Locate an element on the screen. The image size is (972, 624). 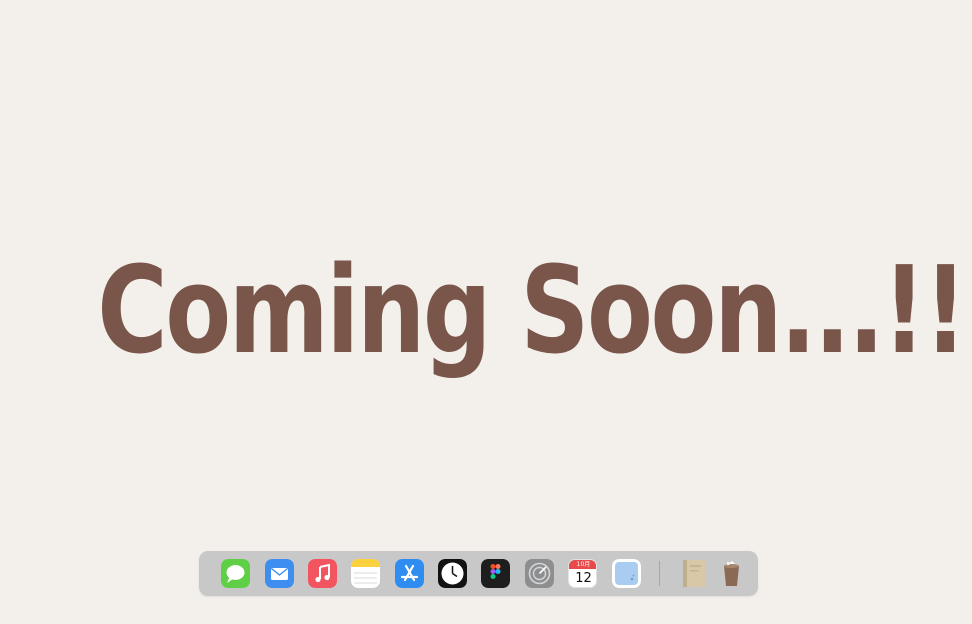
notes-icon is located at coordinates (365, 573).